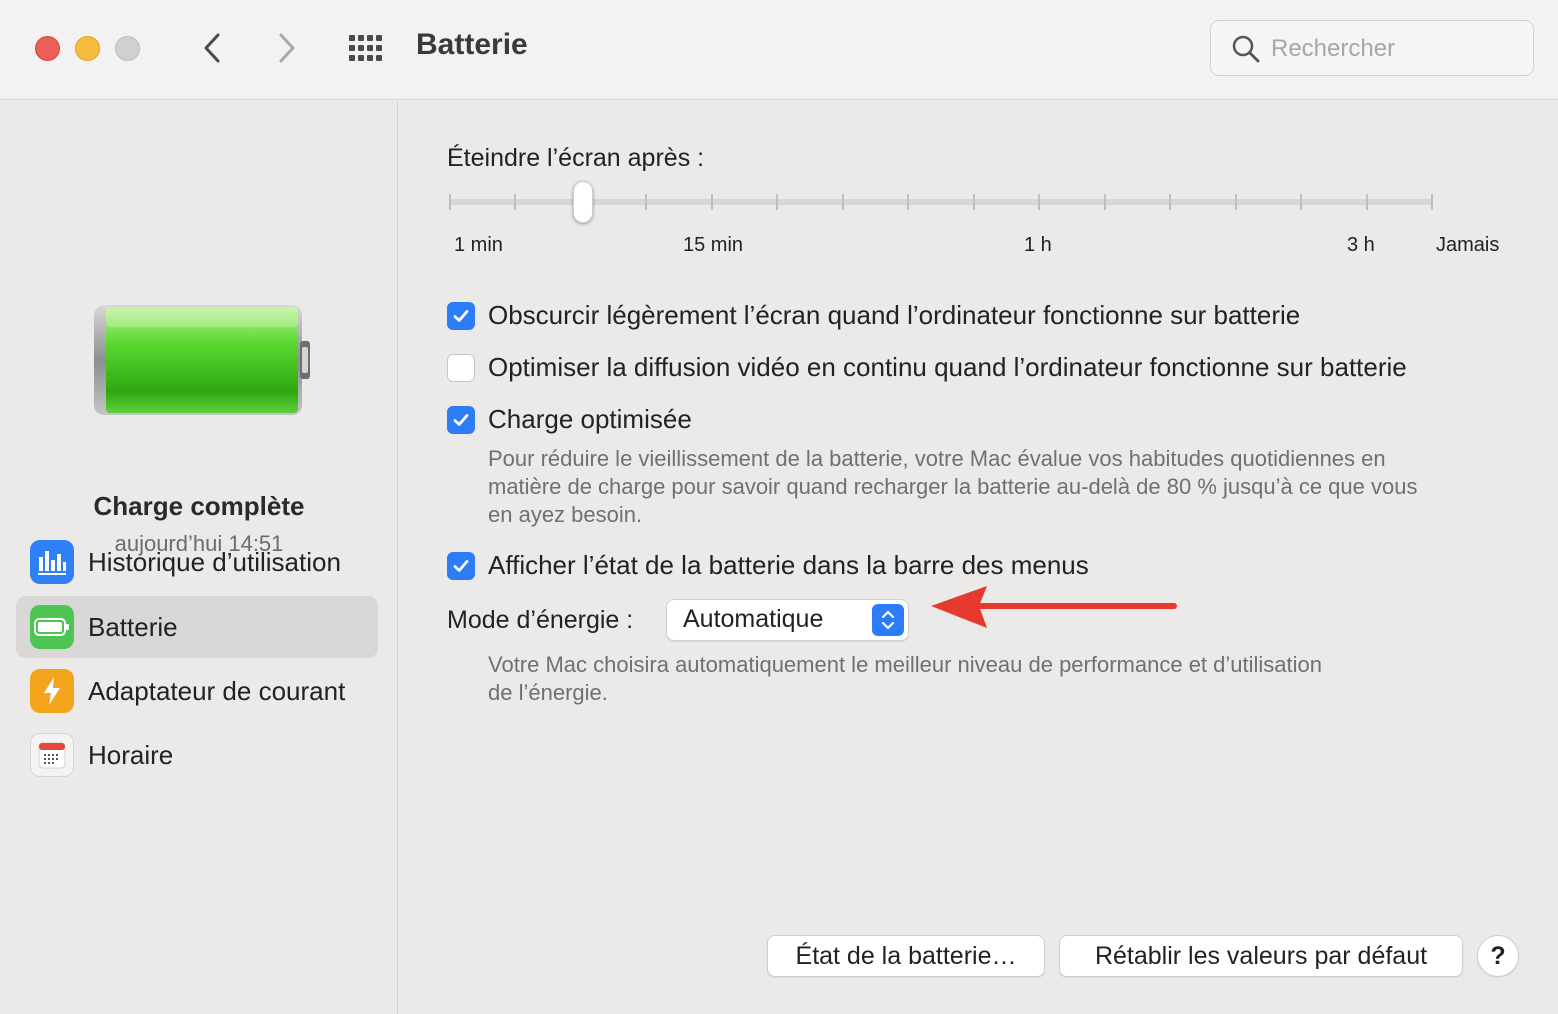 This screenshot has width=1558, height=1014. What do you see at coordinates (197, 755) in the screenshot?
I see `sidebar-item-schedule: Horaire` at bounding box center [197, 755].